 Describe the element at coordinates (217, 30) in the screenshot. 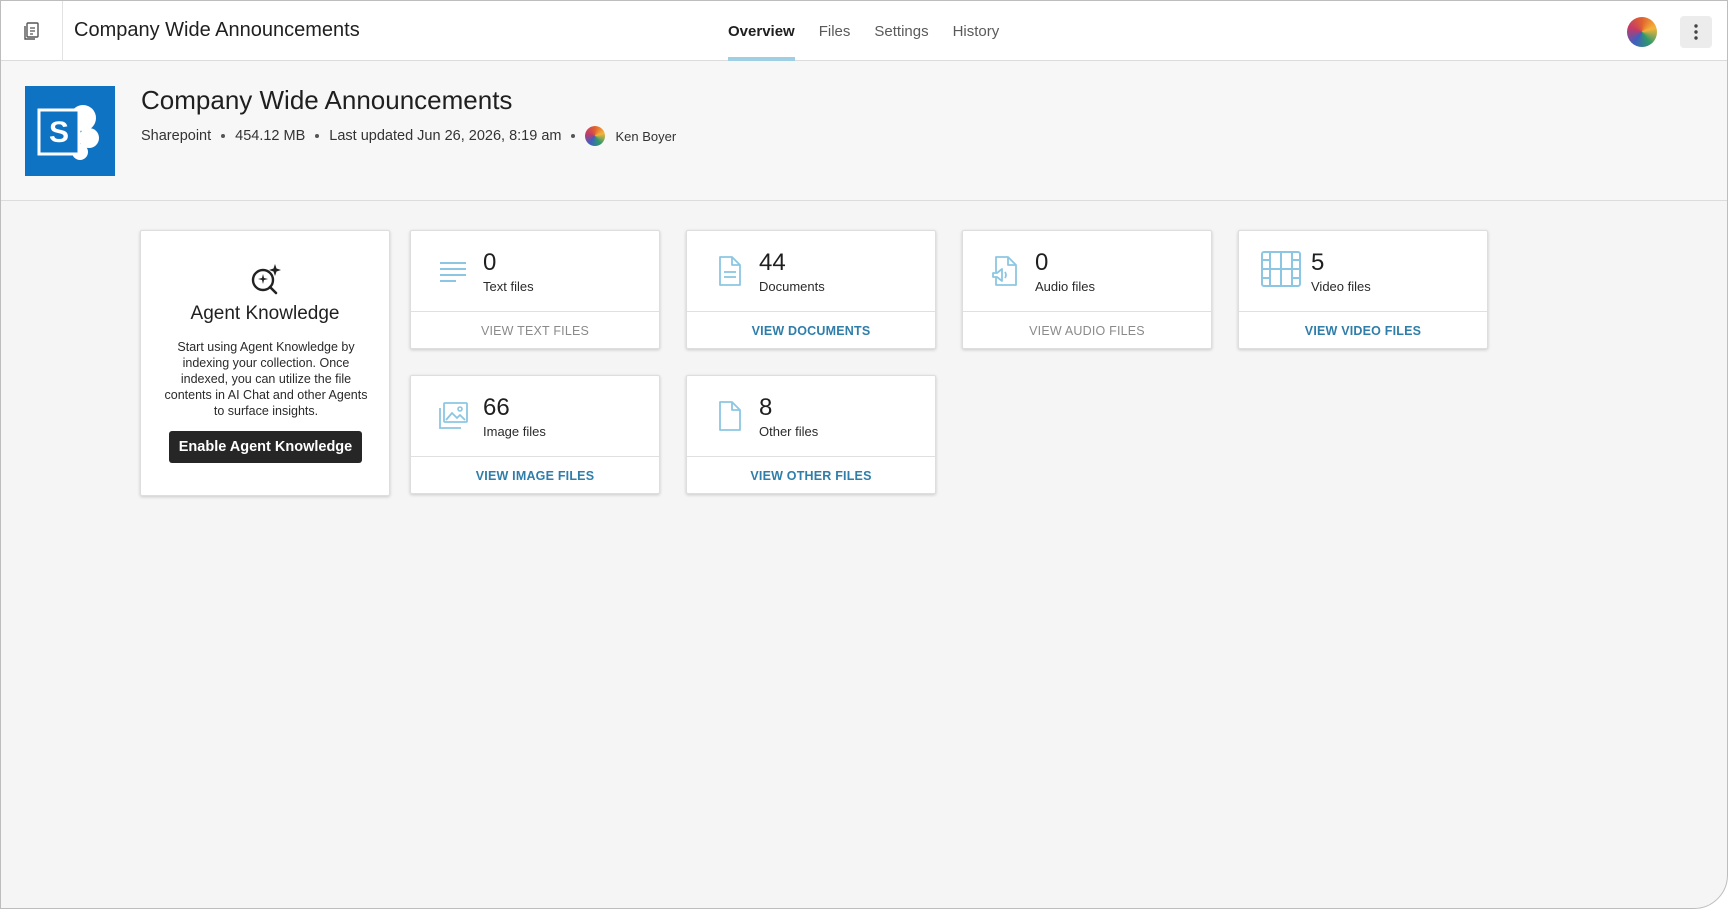

I see `app-title: Company Wide Announcements` at that location.